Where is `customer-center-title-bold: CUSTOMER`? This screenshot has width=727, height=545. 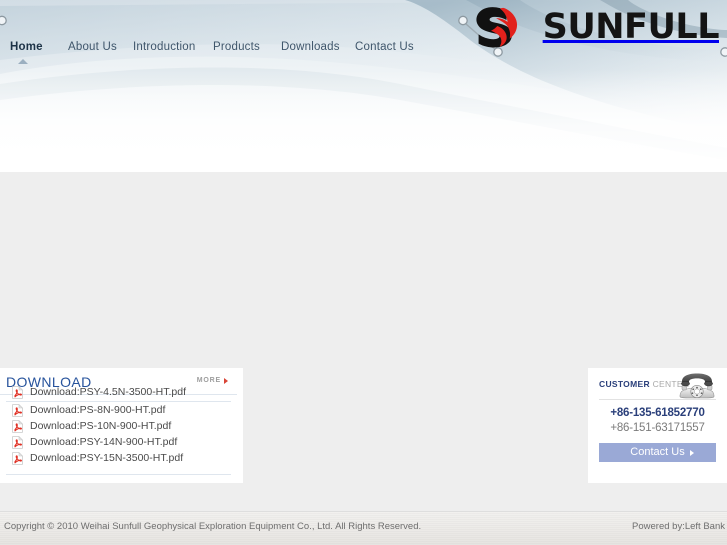
customer-center-title-bold: CUSTOMER is located at coordinates (624, 384).